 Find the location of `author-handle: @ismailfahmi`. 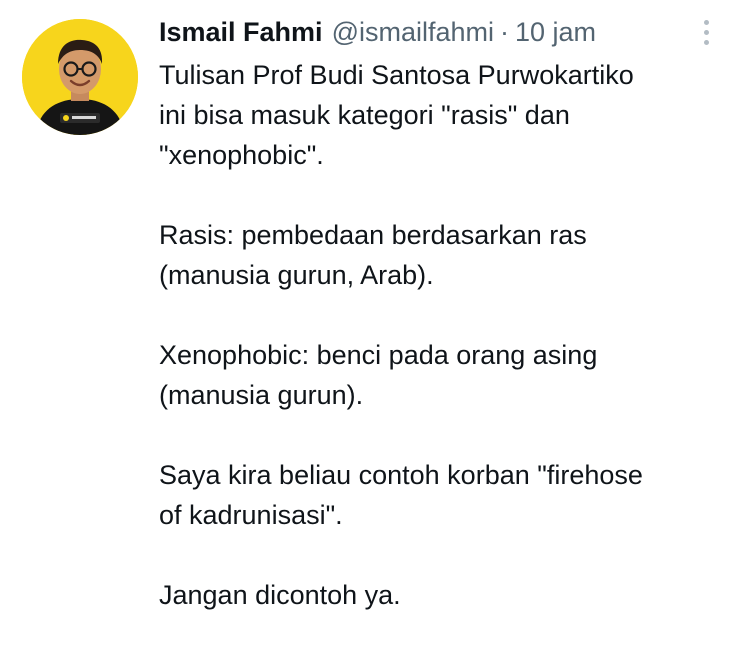

author-handle: @ismailfahmi is located at coordinates (413, 32).